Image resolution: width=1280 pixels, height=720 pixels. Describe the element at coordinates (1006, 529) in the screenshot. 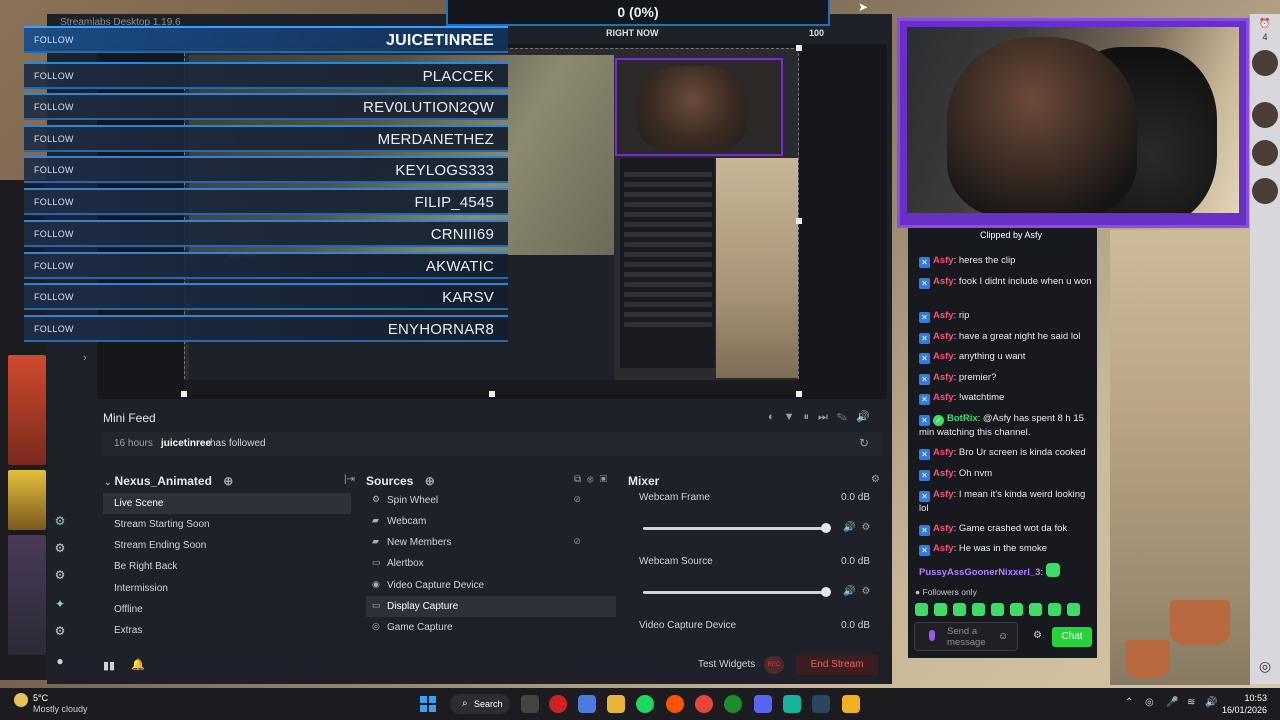

I see `chat-message: ✕ Asfy: Game crashed wot da fok` at that location.